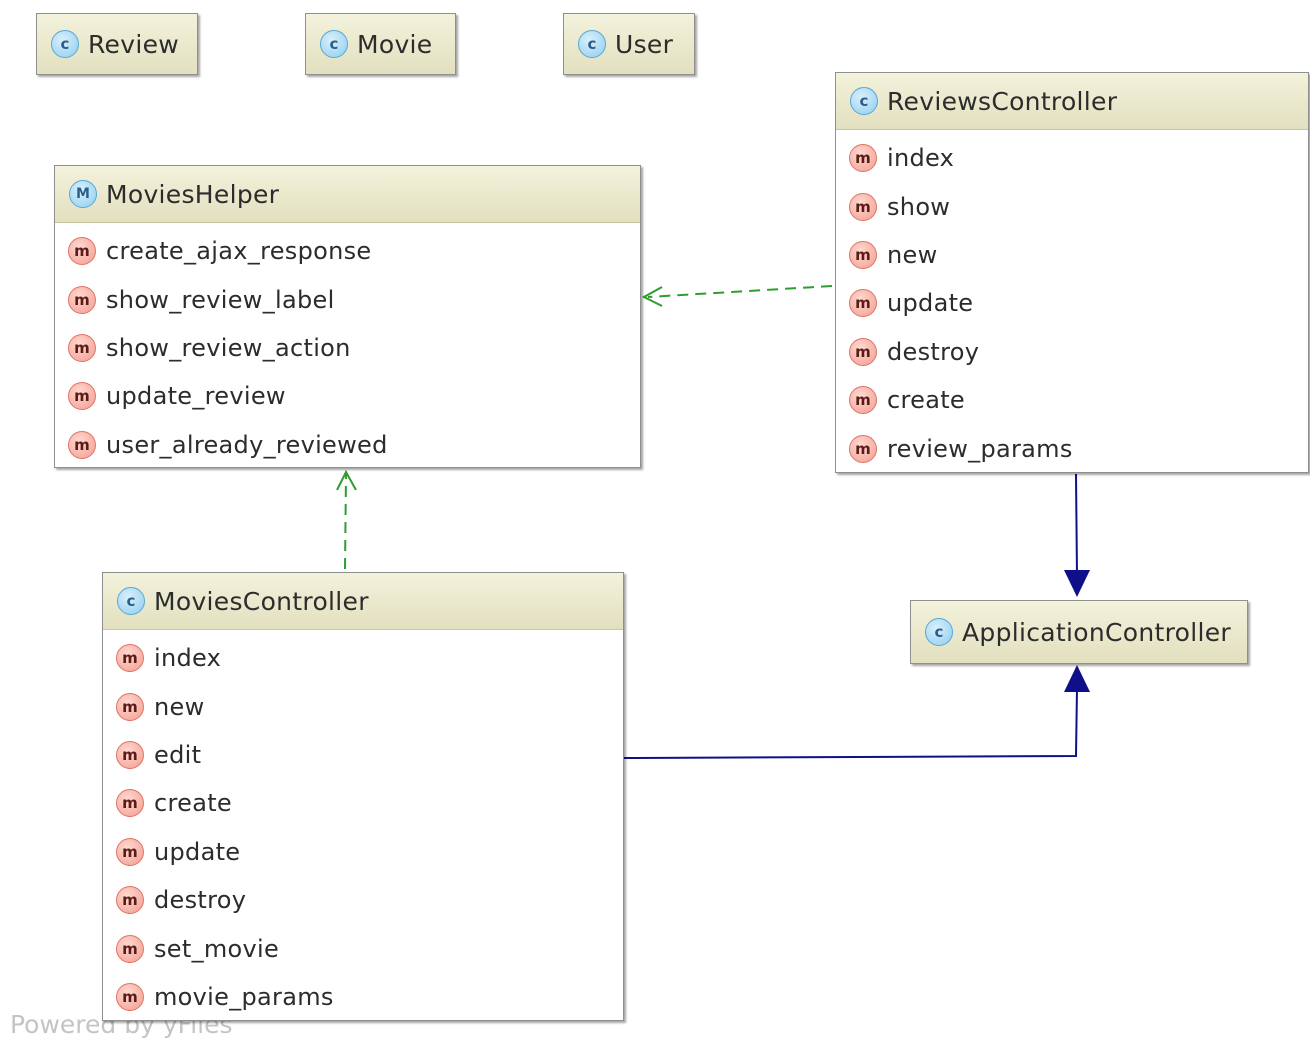  What do you see at coordinates (1077, 535) in the screenshot?
I see `edge-reviewscontroller-to-applicationcontroller` at bounding box center [1077, 535].